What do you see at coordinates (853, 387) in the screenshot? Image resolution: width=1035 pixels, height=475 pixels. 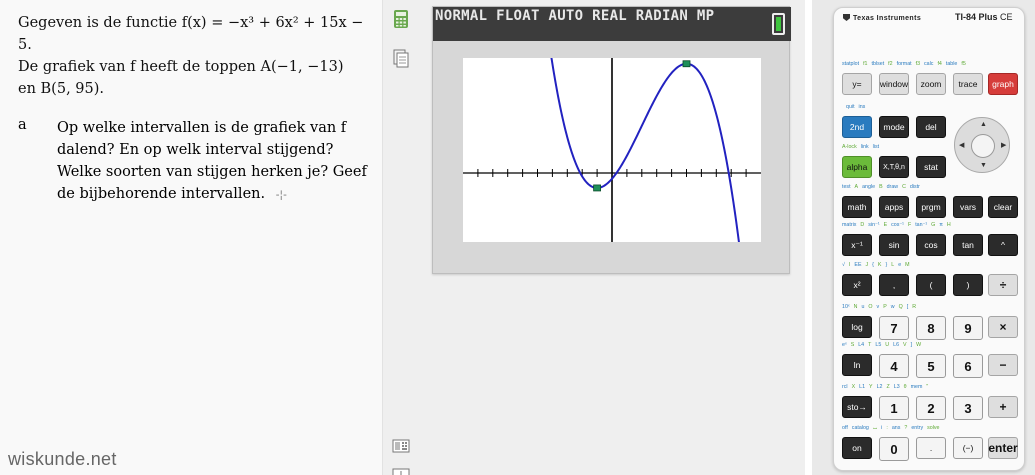 I see `secondary-label: X` at bounding box center [853, 387].